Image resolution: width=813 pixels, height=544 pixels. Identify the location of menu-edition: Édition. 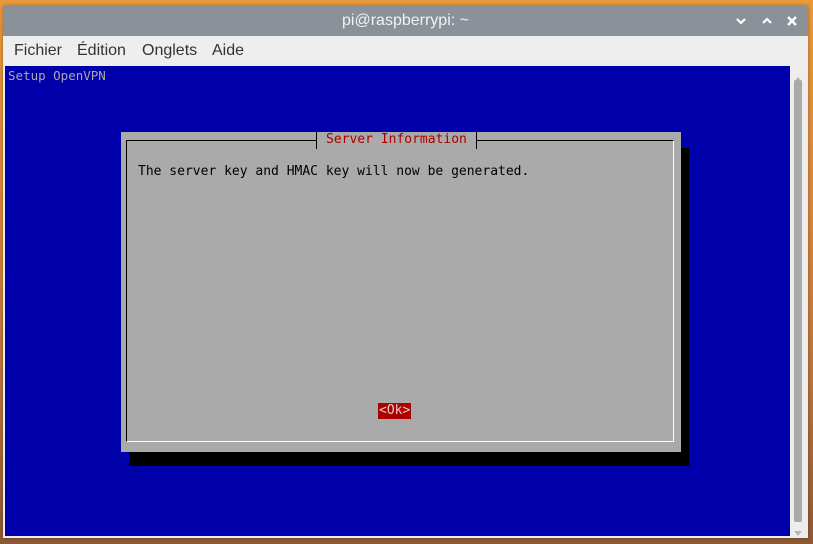
(101, 50).